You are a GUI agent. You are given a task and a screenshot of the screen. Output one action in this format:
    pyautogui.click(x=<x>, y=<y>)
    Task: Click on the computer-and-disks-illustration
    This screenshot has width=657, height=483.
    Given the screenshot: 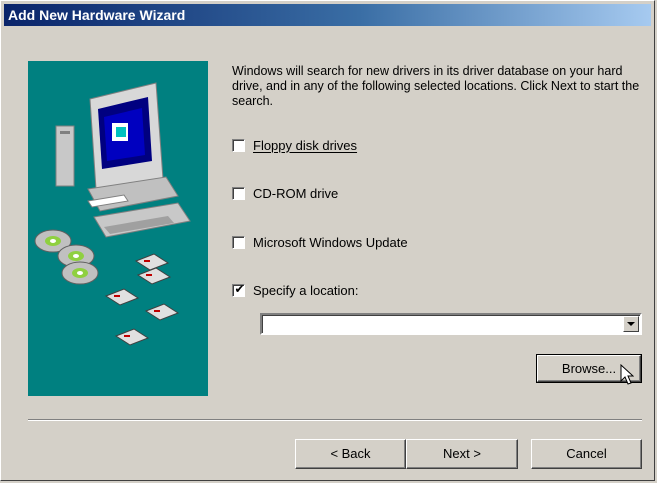 What is the action you would take?
    pyautogui.click(x=112, y=214)
    